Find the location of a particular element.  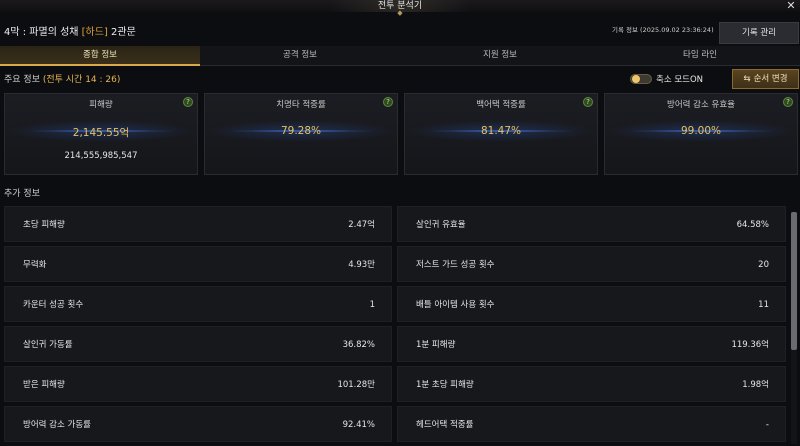

tab-bar: 종합 정보 공격 정보 지원 정보 타임 라인 is located at coordinates (400, 56).